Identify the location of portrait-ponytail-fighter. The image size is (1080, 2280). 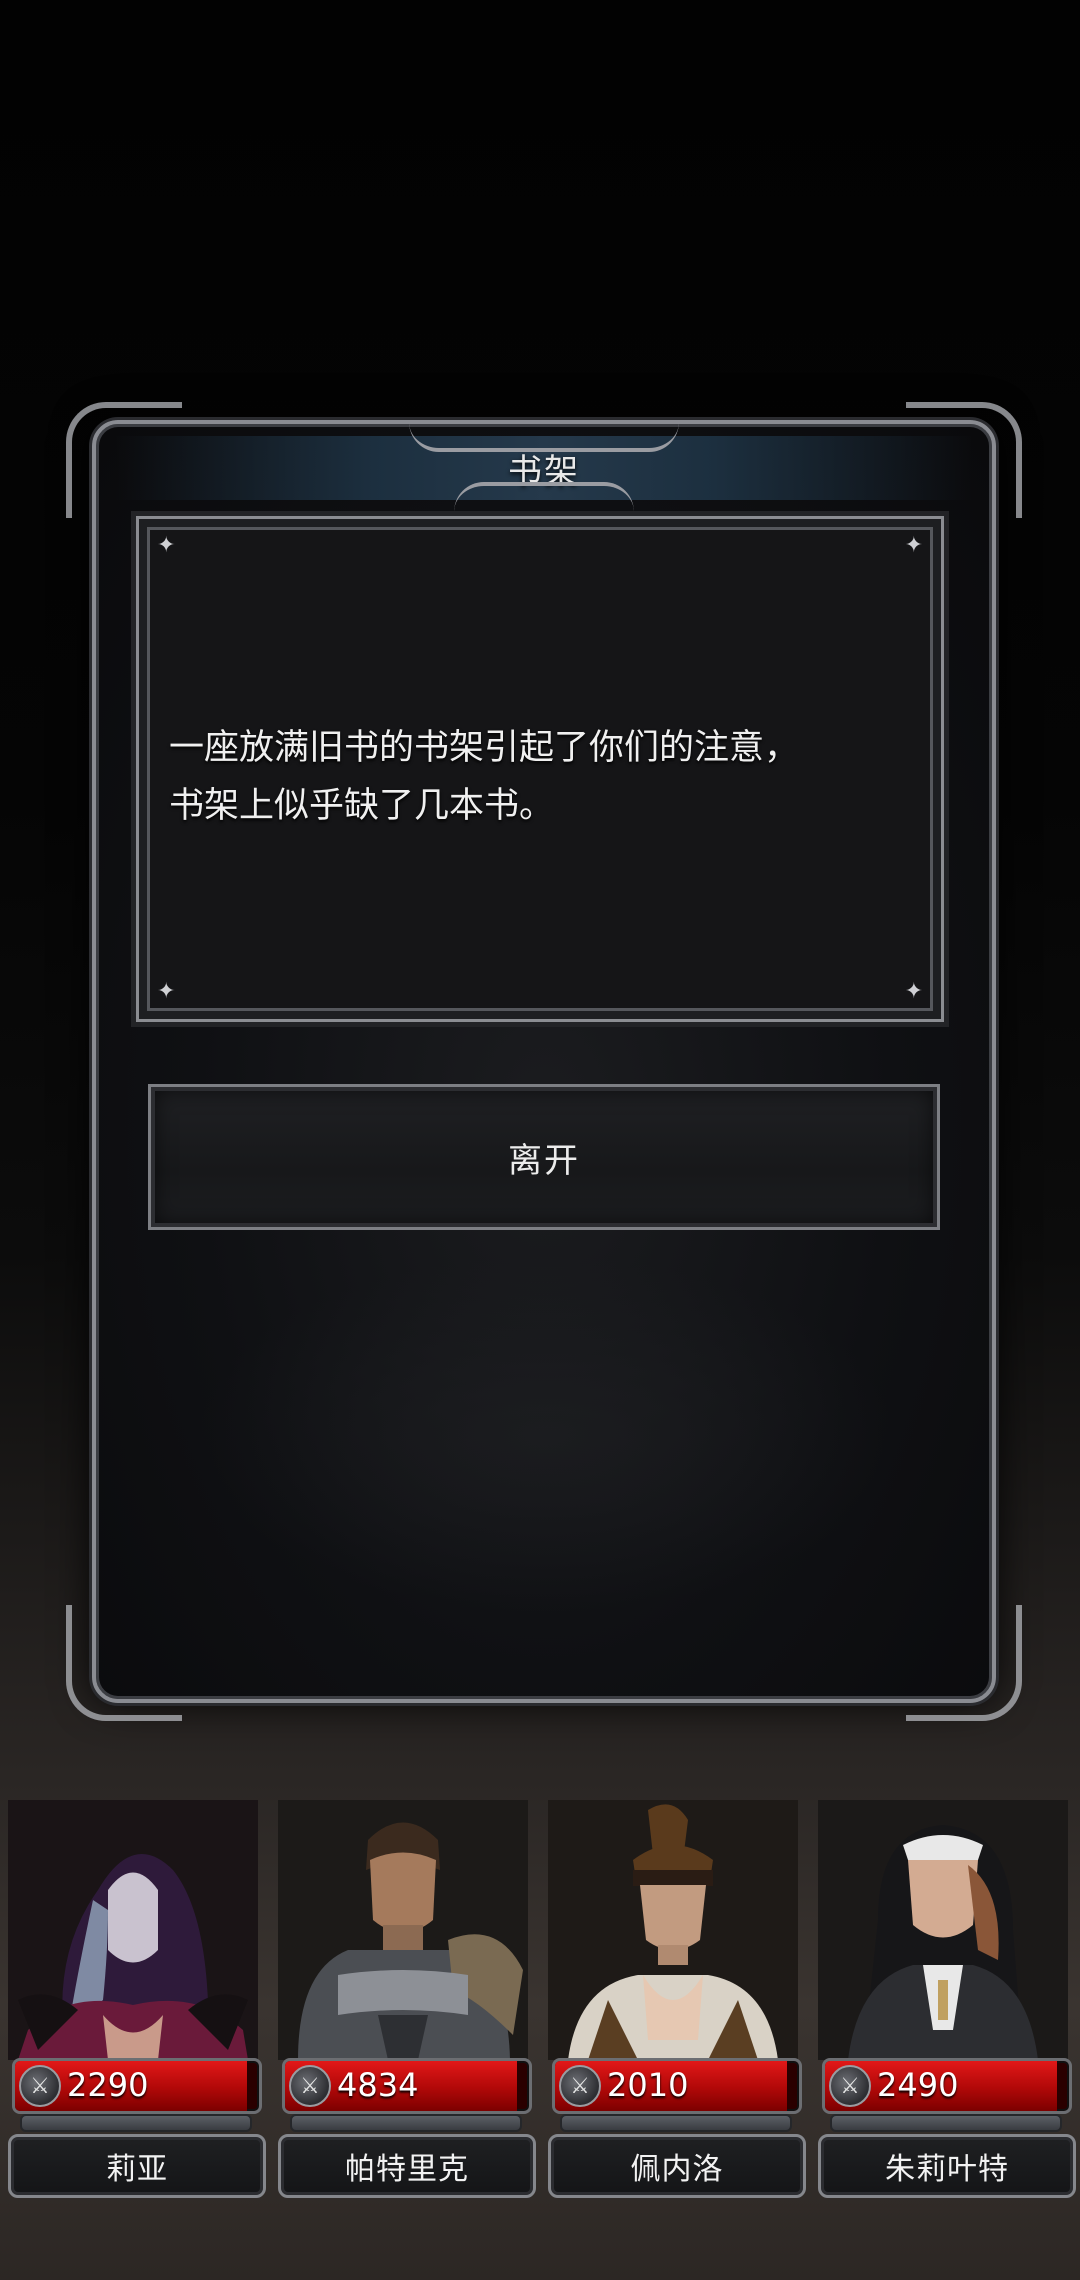
(673, 1930).